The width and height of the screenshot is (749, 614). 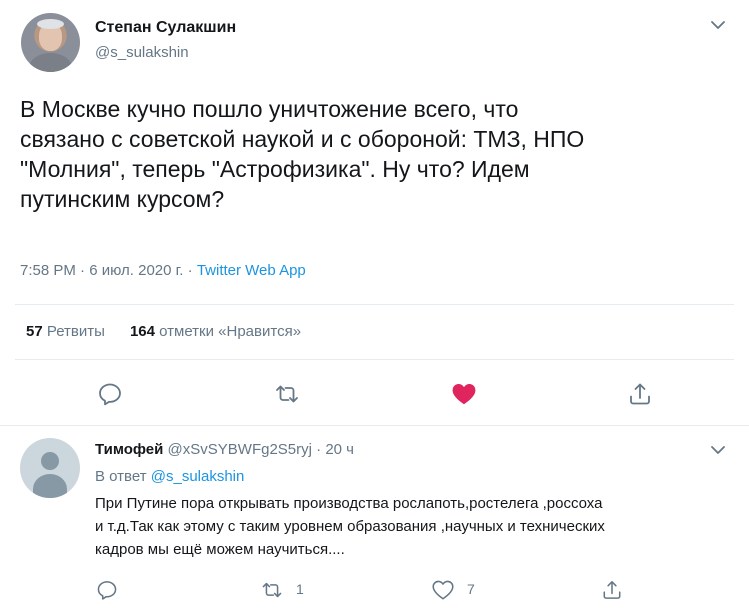 I want to click on retweets-stat: 57 Ретвиты, so click(x=65, y=331).